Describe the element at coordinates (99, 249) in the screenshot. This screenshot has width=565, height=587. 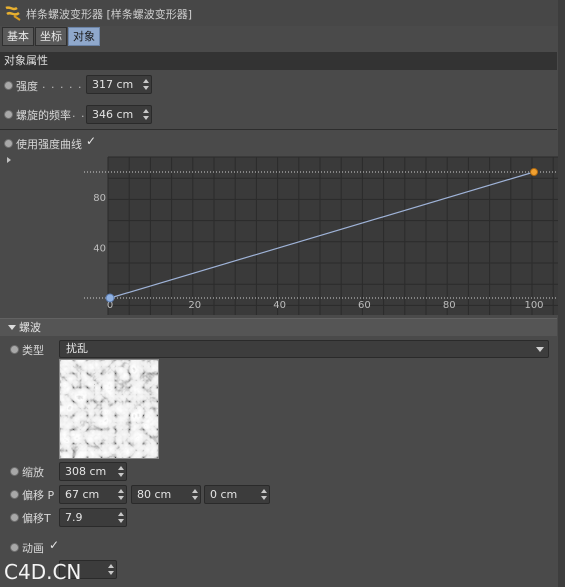
I see `y-tick-label: 40` at that location.